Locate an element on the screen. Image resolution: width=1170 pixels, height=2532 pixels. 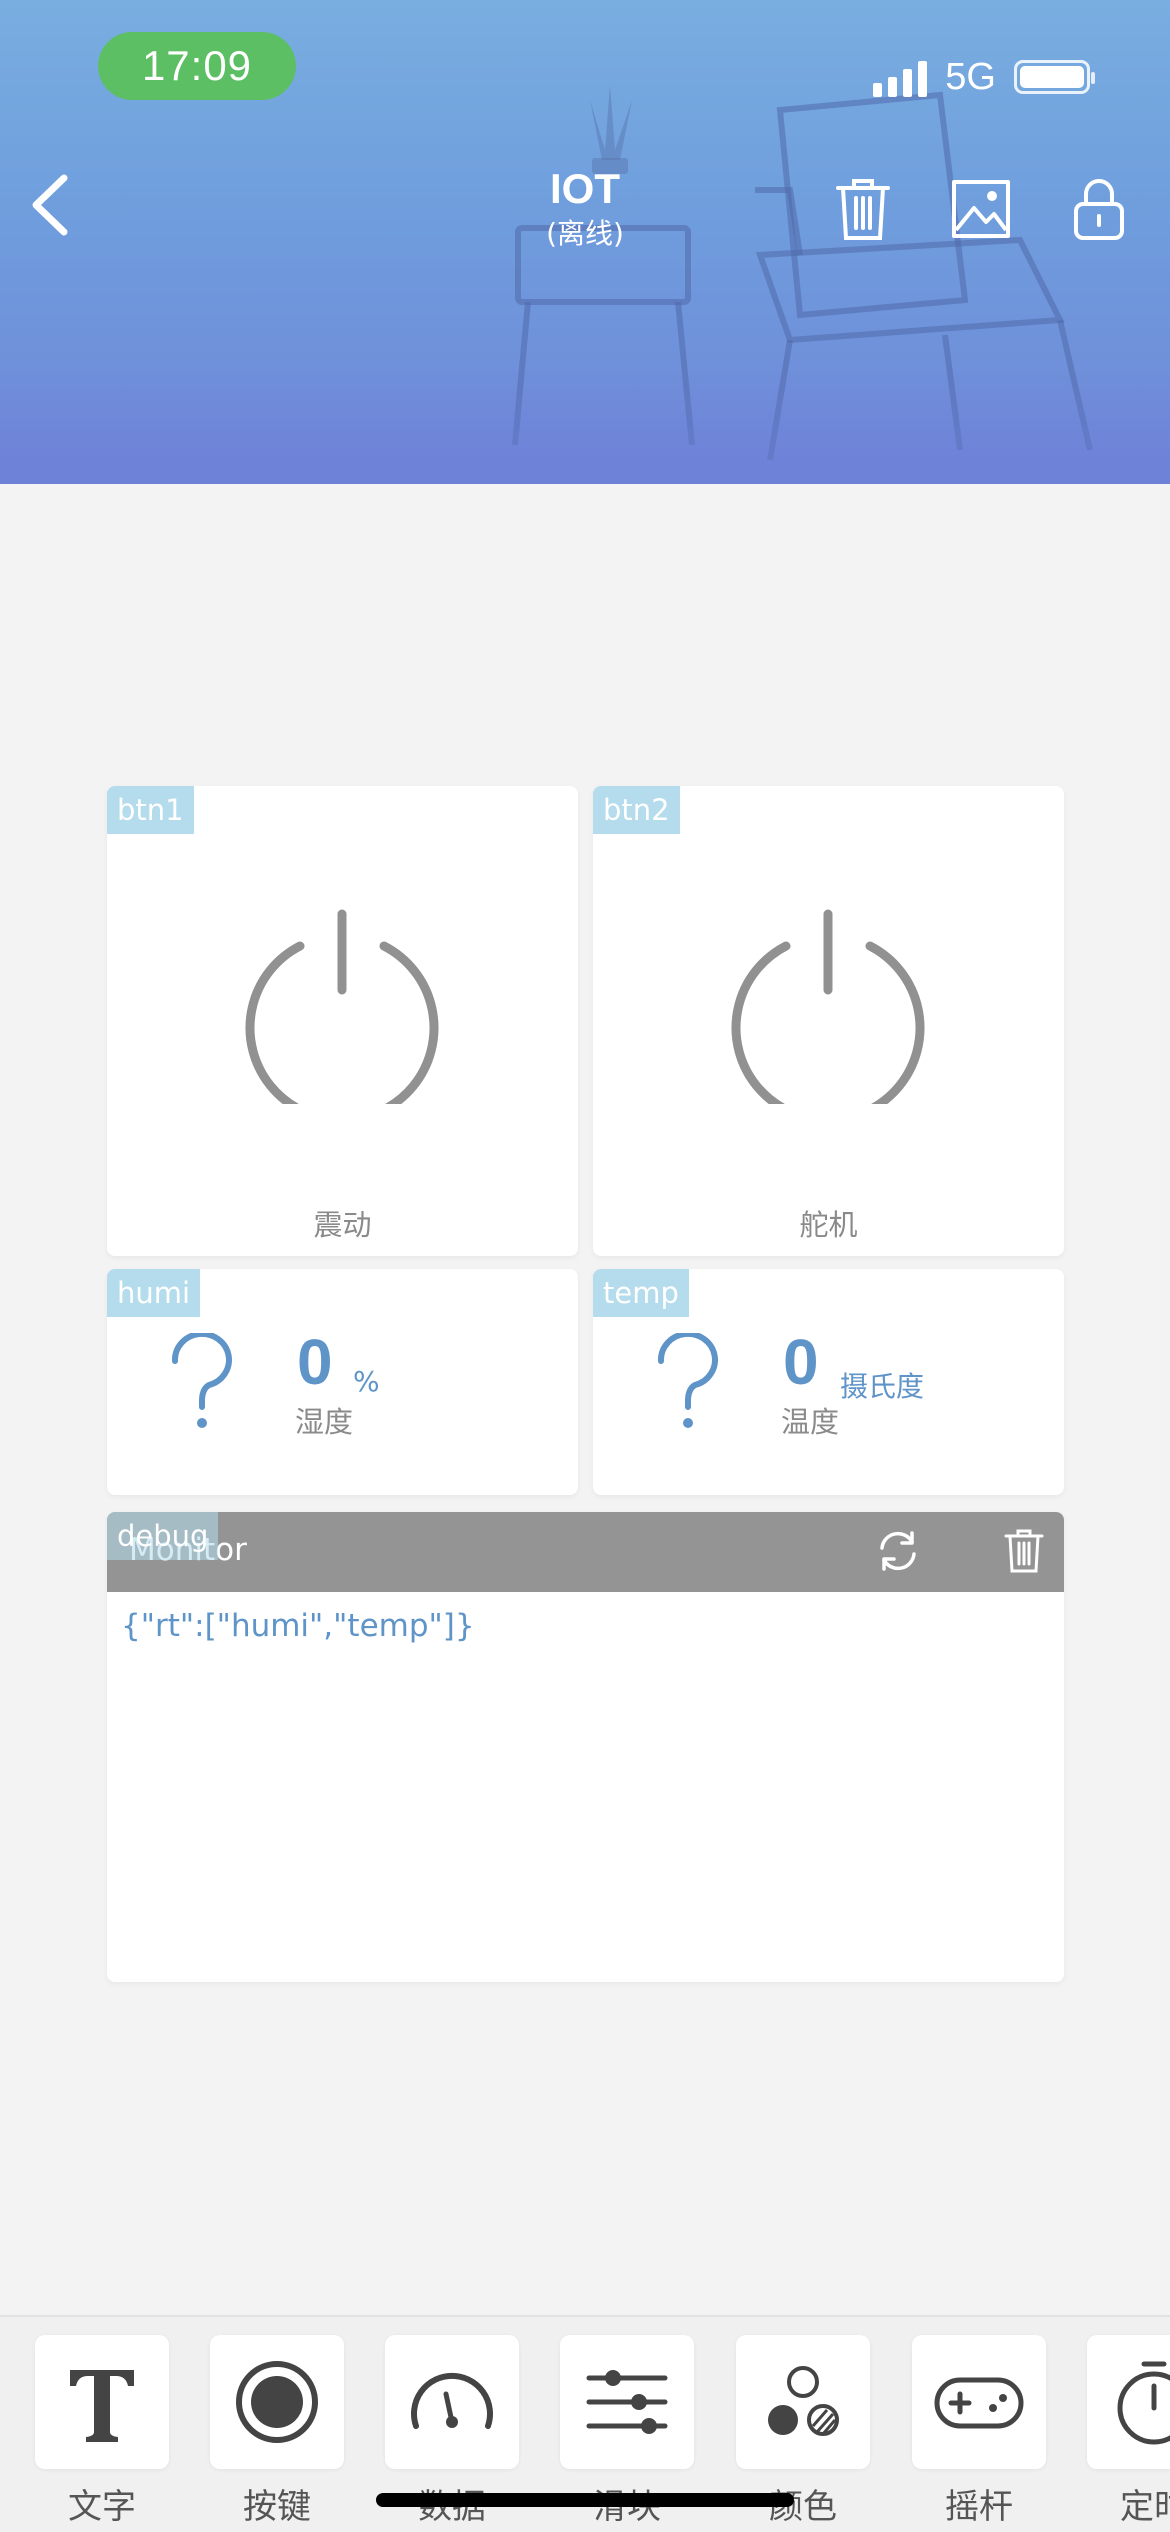
tool-label: 定时 is located at coordinates (1145, 2507).